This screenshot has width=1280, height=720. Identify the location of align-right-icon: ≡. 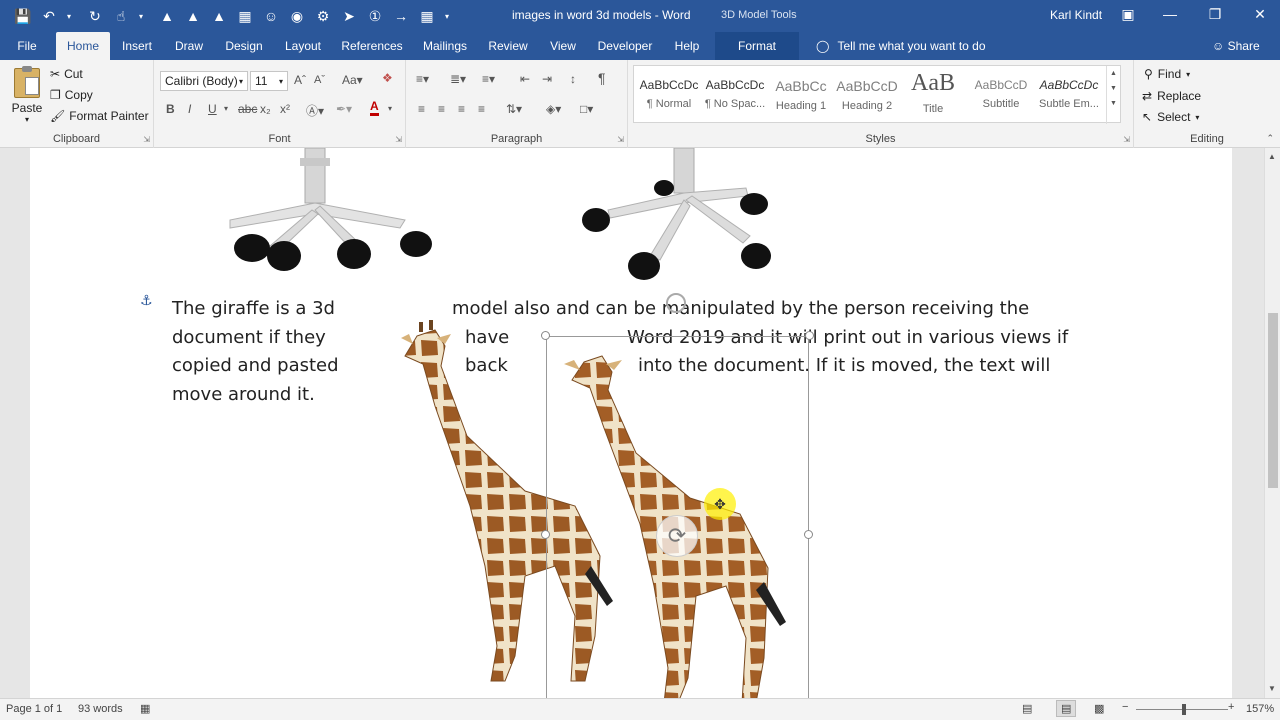
(461, 109).